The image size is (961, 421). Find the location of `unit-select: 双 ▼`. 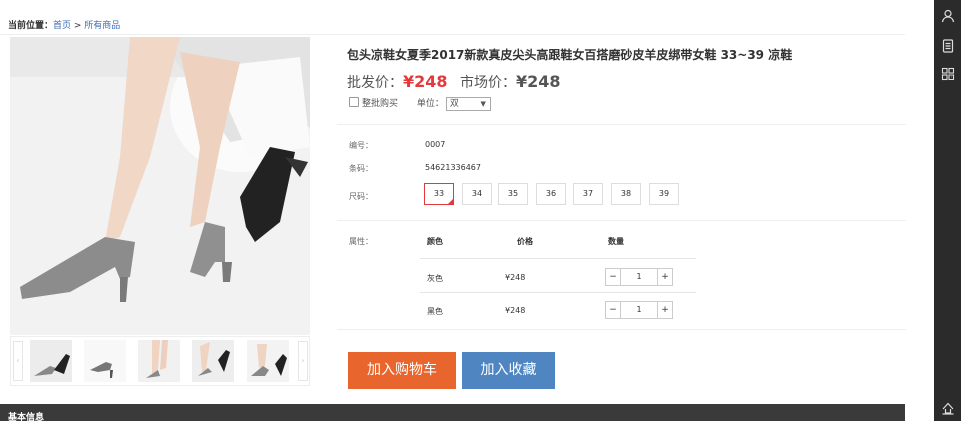

unit-select: 双 ▼ is located at coordinates (468, 103).